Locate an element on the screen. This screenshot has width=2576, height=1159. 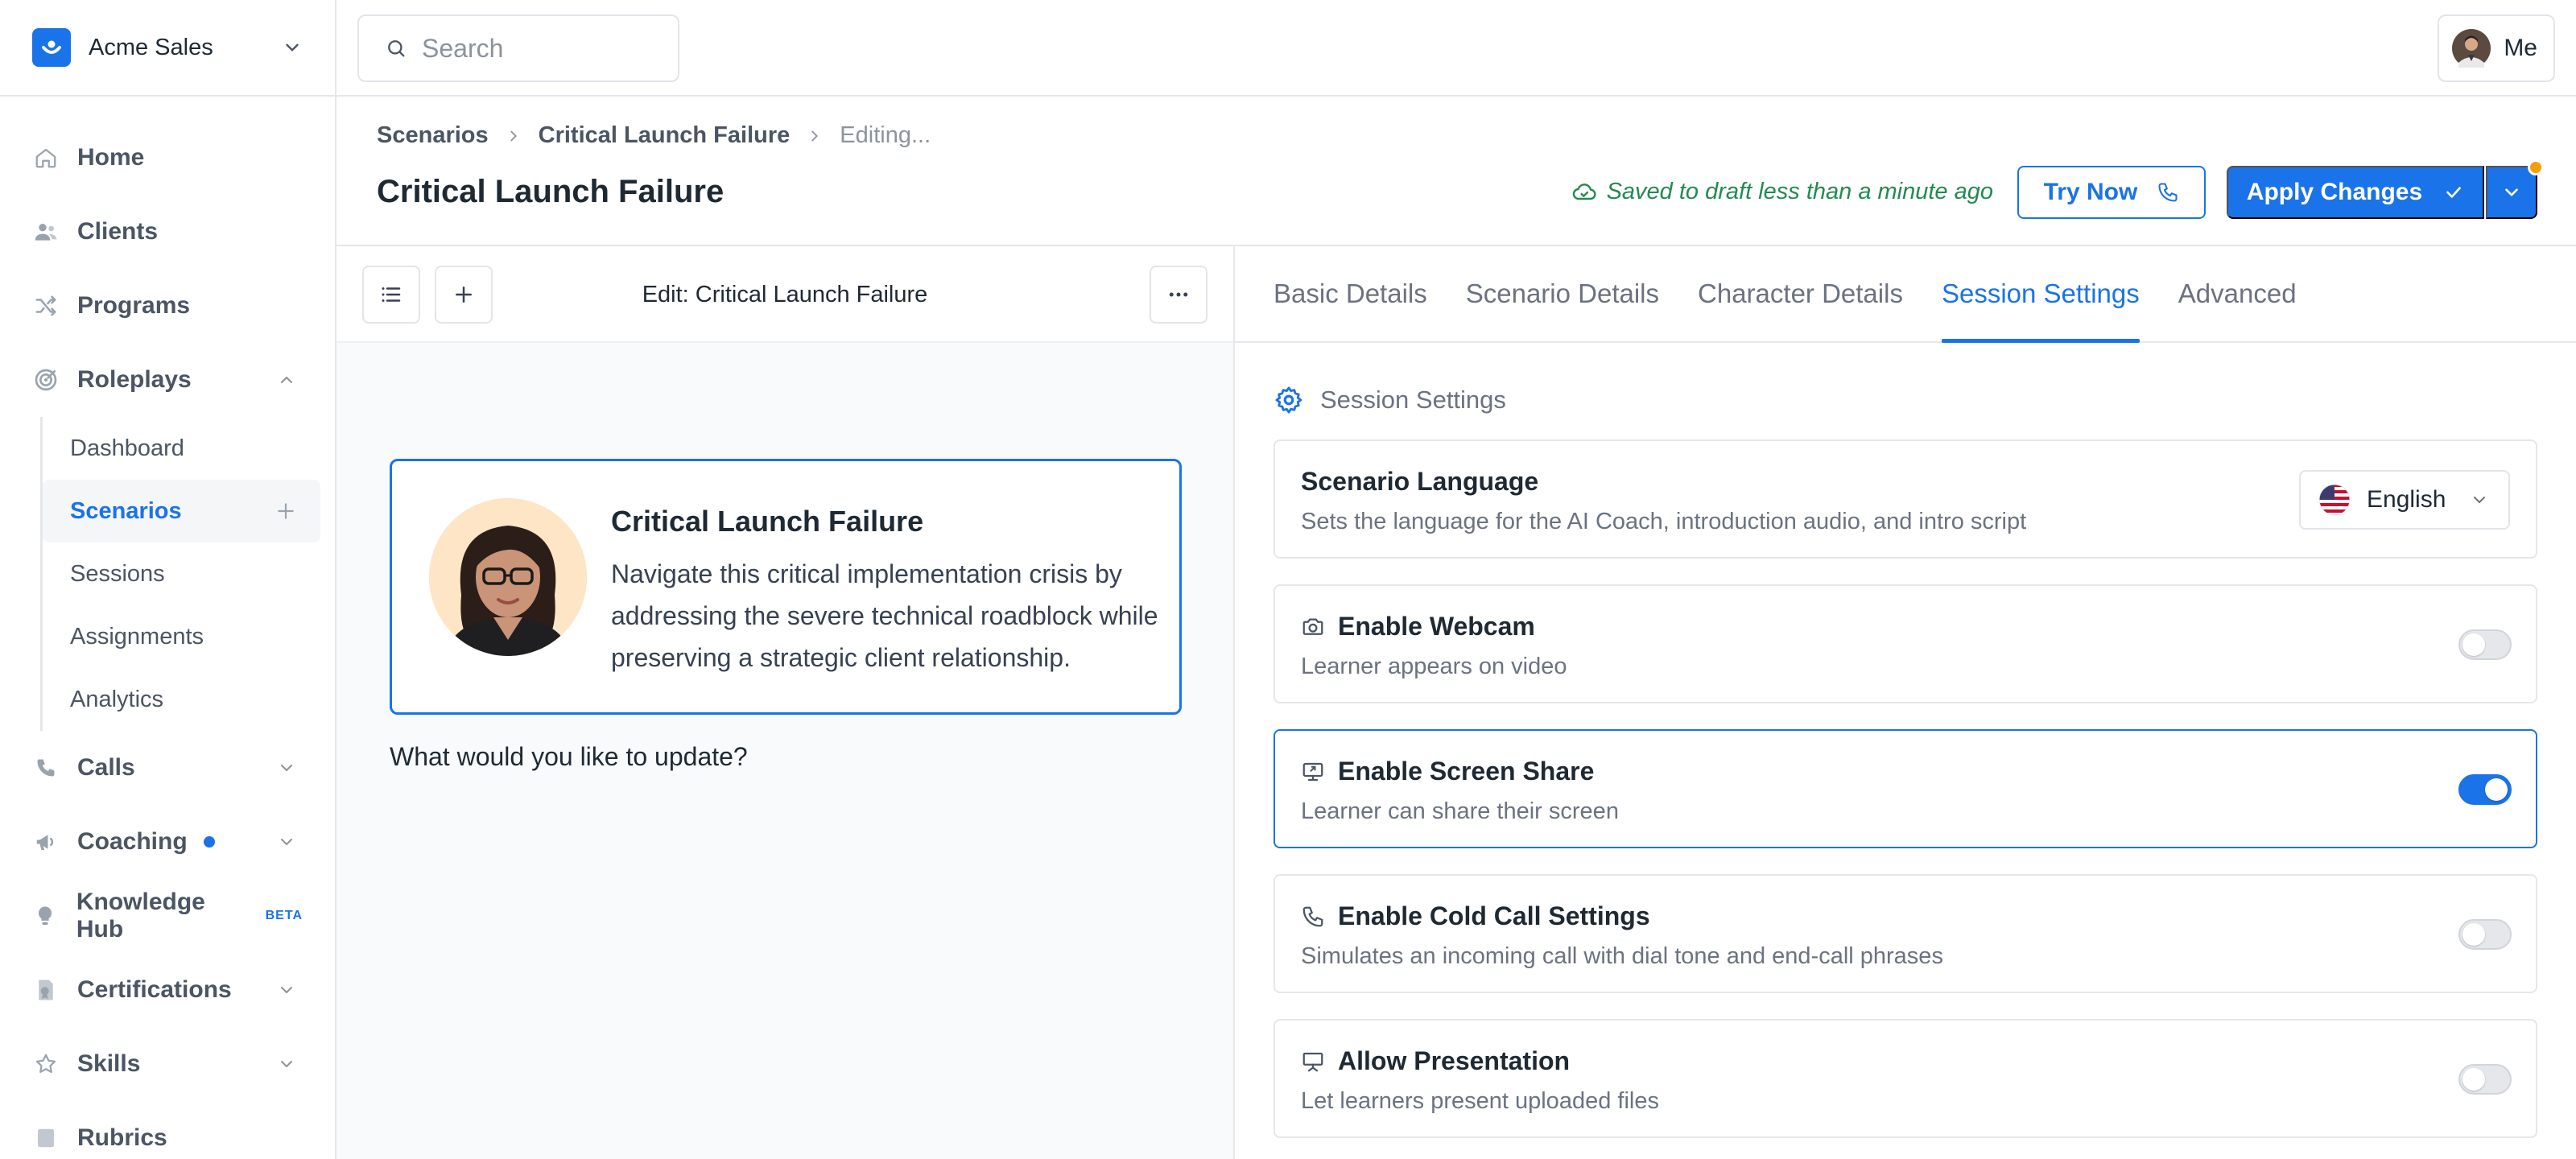
language-select: English is located at coordinates (2404, 500).